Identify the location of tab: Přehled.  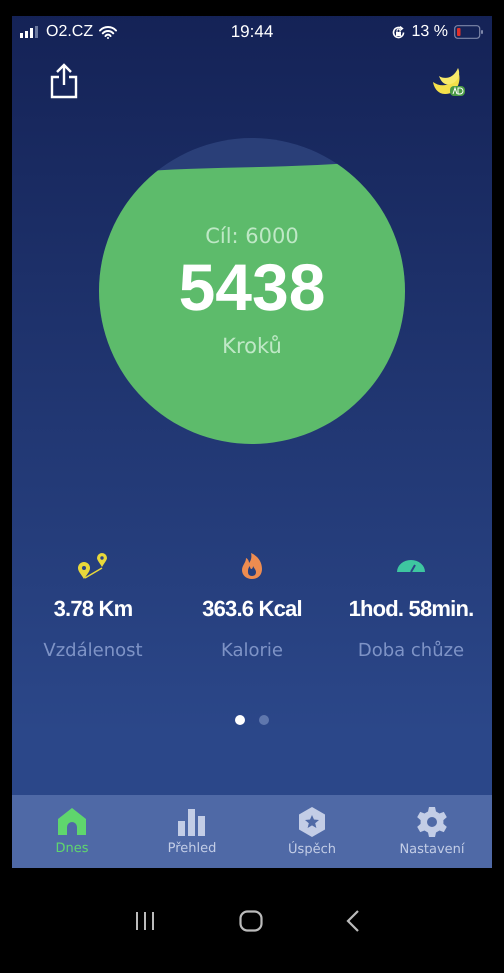
(192, 831).